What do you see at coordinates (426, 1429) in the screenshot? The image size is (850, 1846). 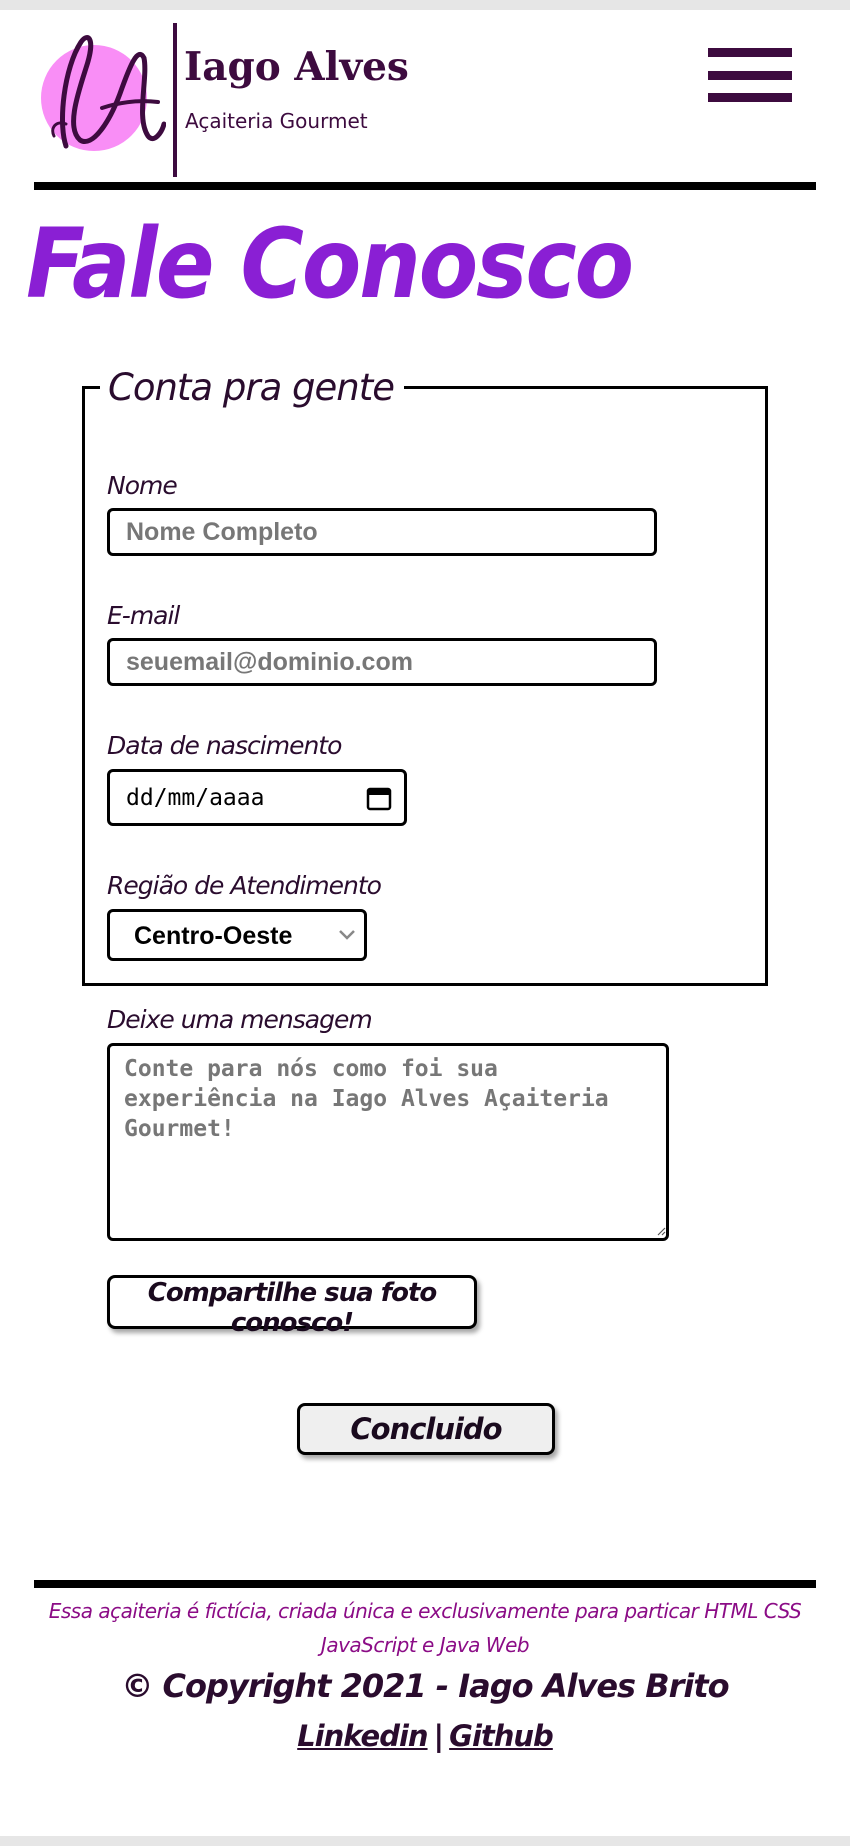 I see `submit-button: Concluido` at bounding box center [426, 1429].